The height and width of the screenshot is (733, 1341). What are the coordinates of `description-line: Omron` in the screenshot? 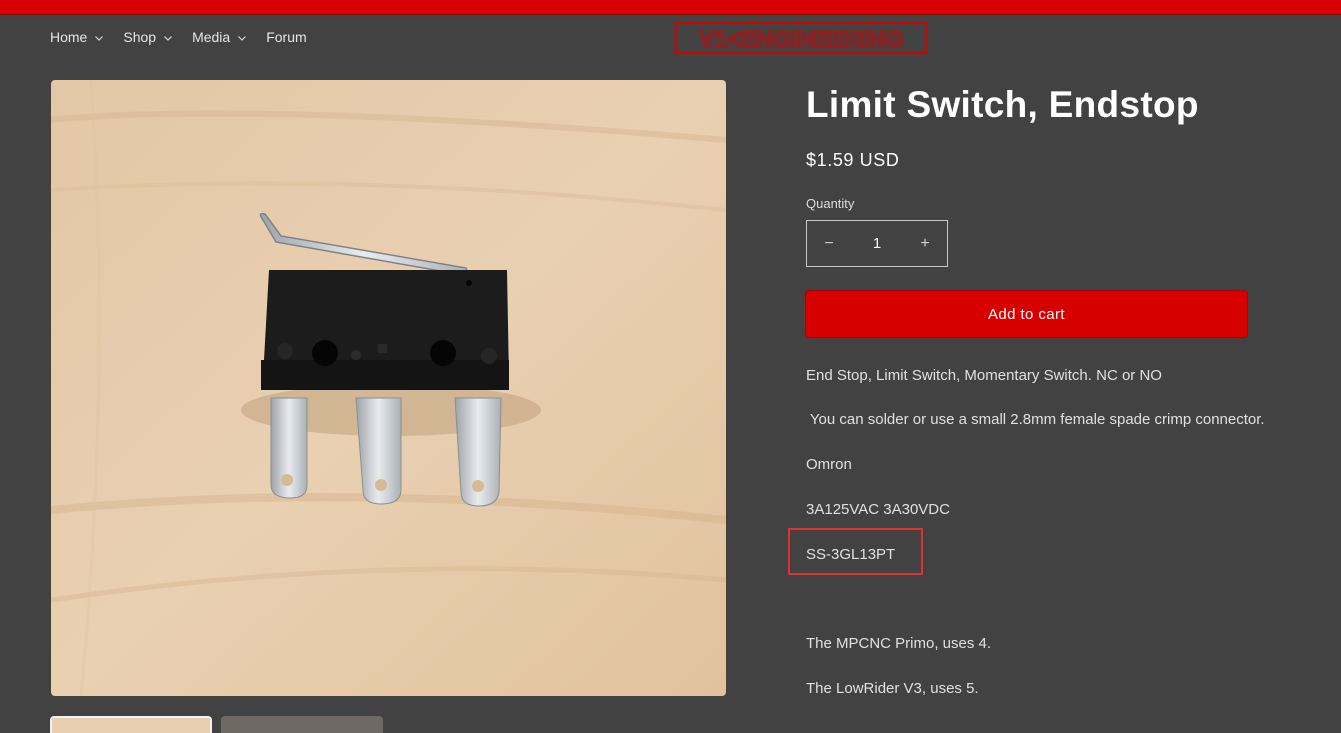 It's located at (829, 464).